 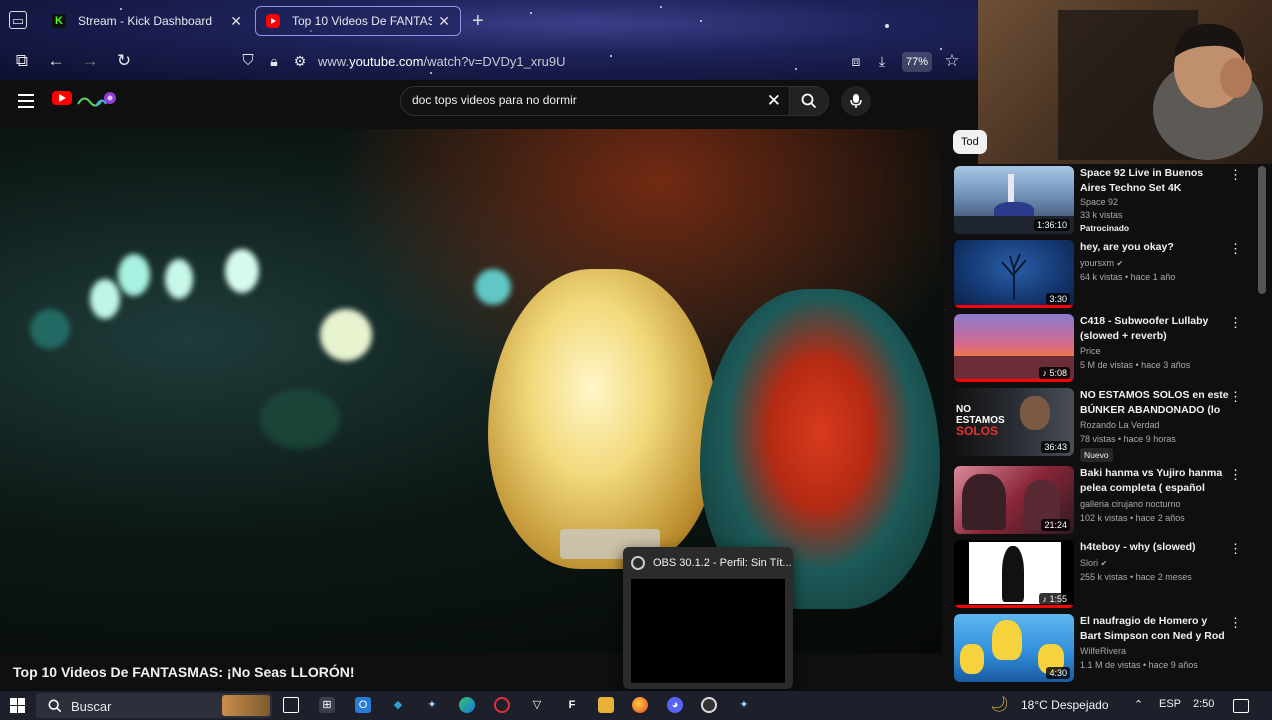 What do you see at coordinates (708, 631) in the screenshot?
I see `obs-window-thumbnail` at bounding box center [708, 631].